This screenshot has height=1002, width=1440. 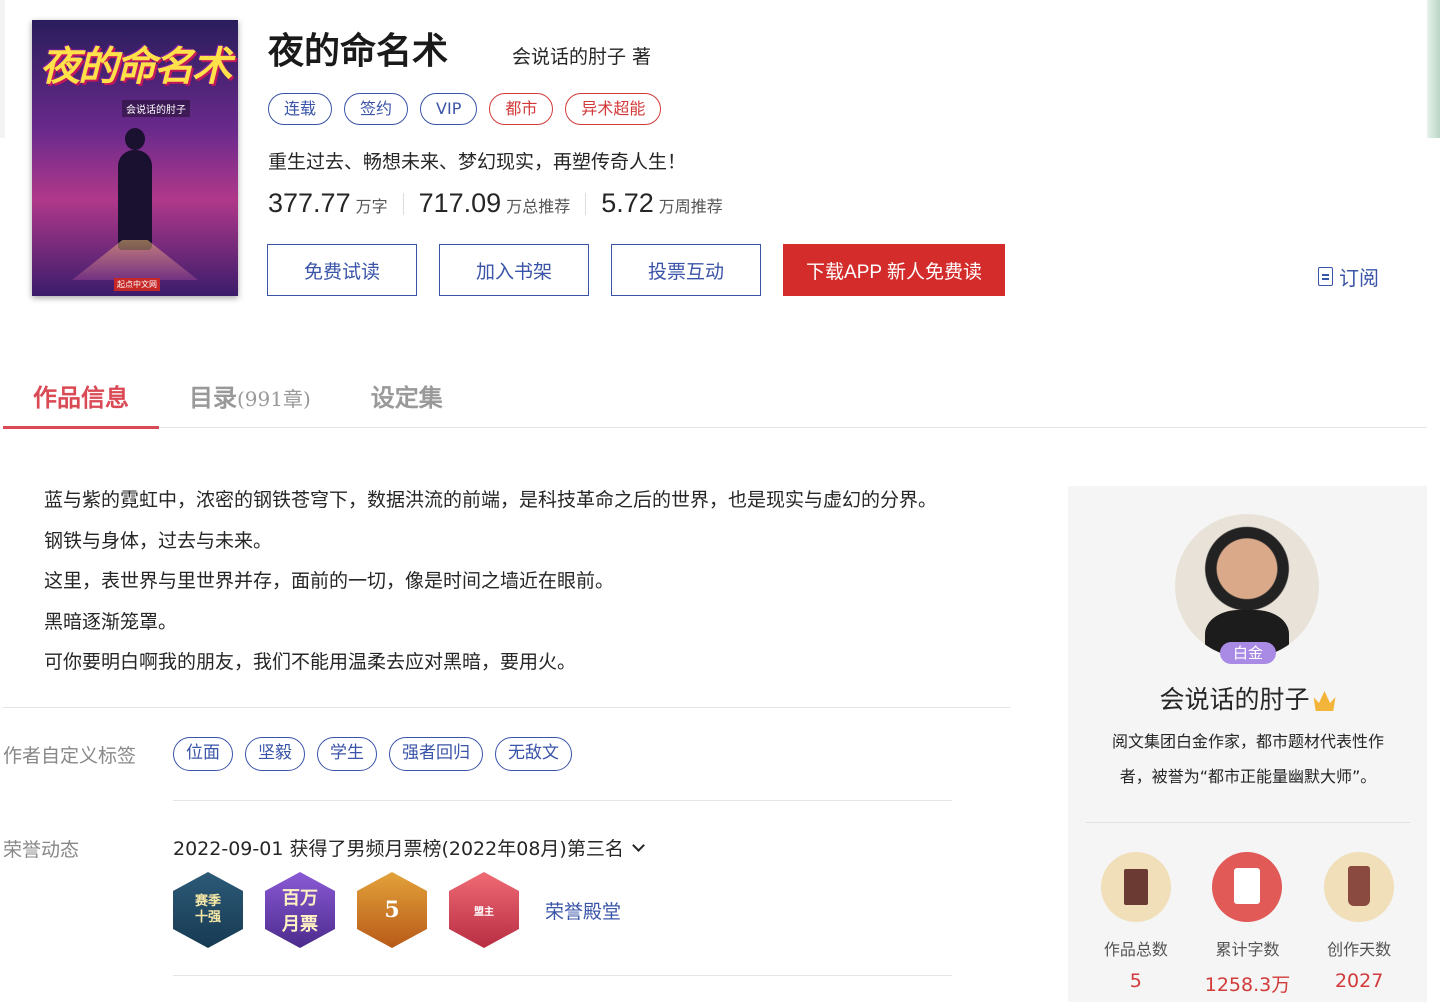 I want to click on chevron-down-icon, so click(x=638, y=845).